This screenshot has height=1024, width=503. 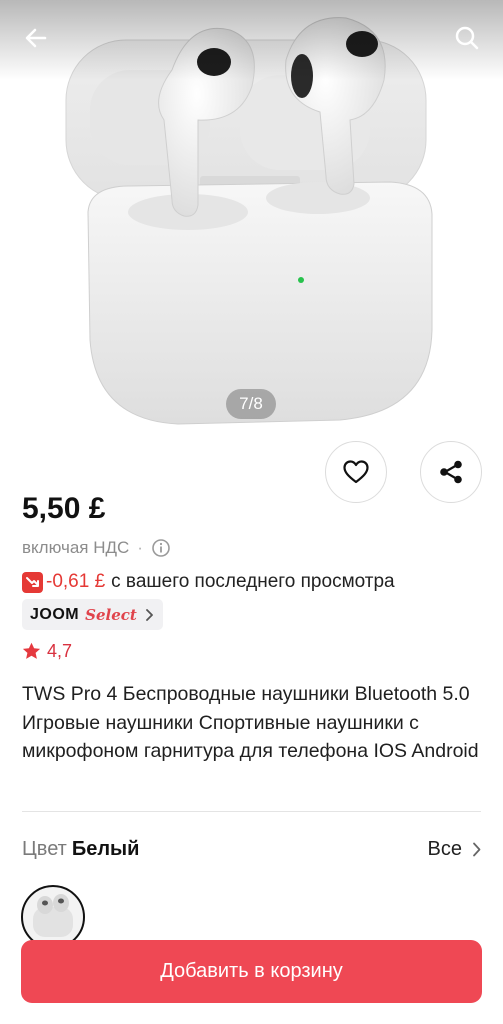 I want to click on vat-note-row: включая НДС ·, so click(x=96, y=548).